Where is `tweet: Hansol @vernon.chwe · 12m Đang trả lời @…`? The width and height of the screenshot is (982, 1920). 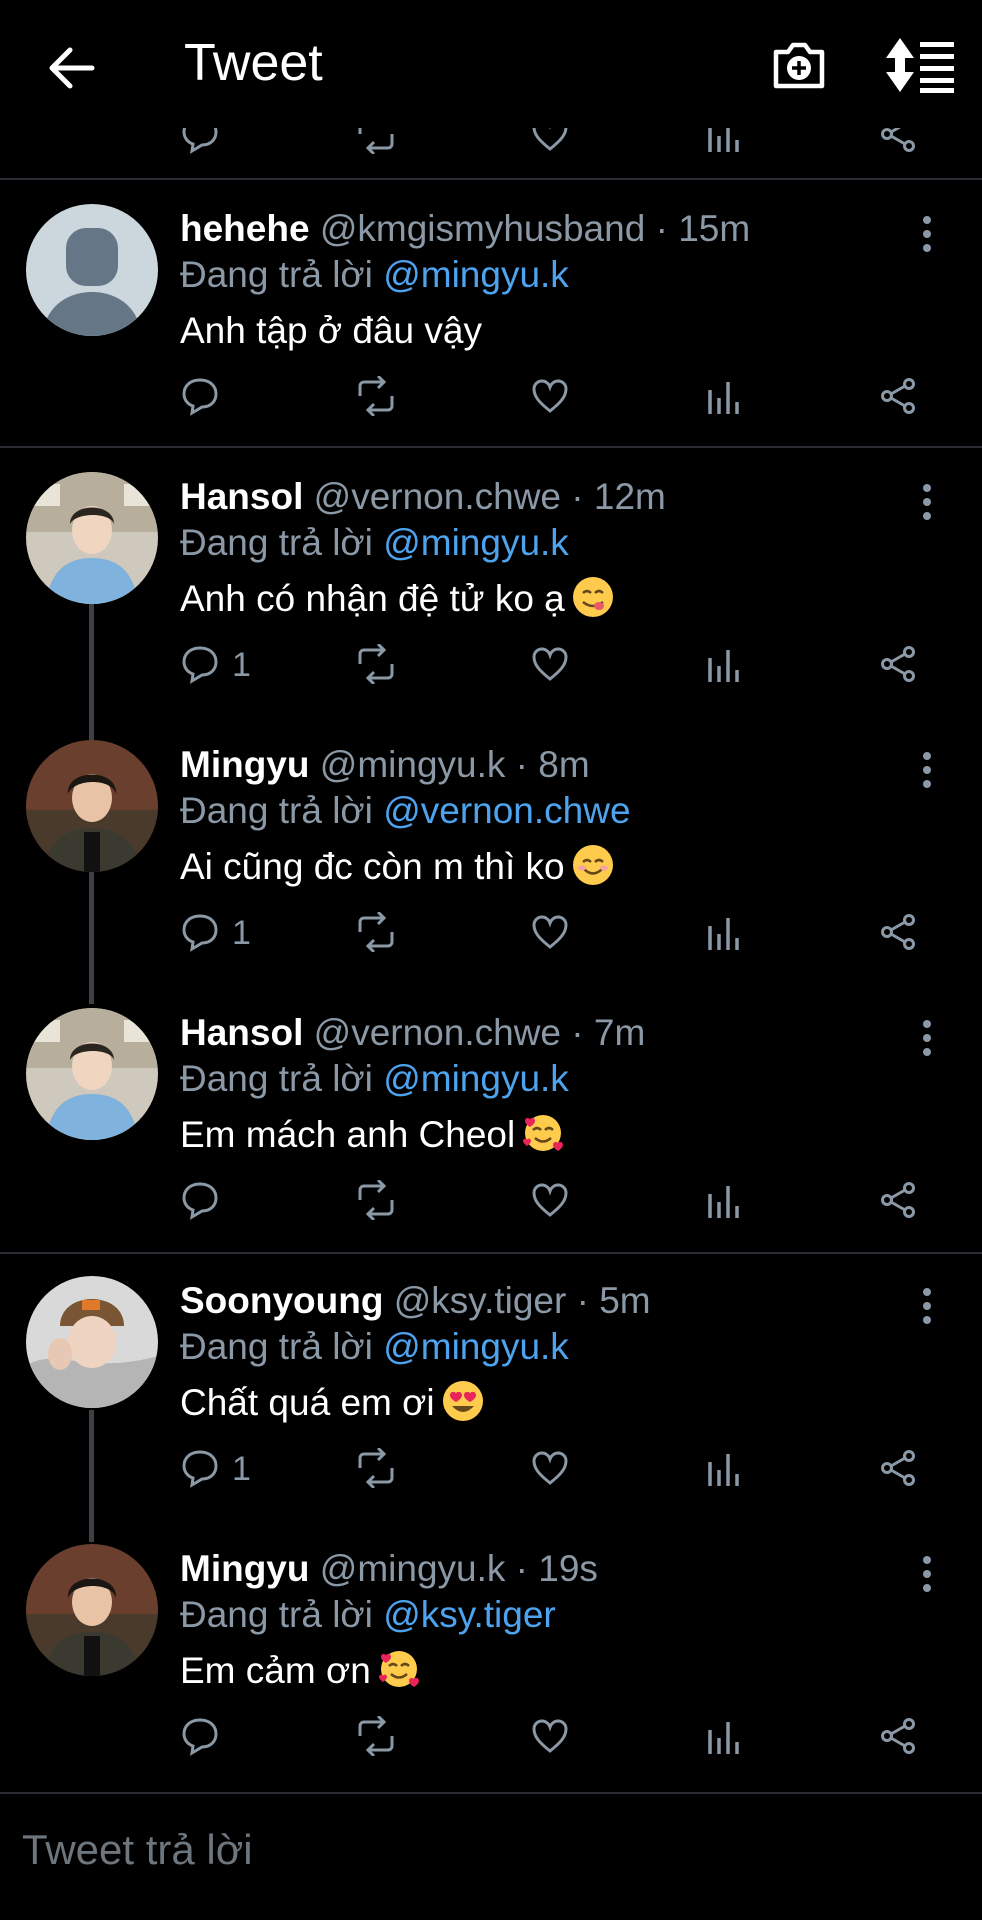
tweet: Hansol @vernon.chwe · 12m Đang trả lời @… is located at coordinates (491, 586).